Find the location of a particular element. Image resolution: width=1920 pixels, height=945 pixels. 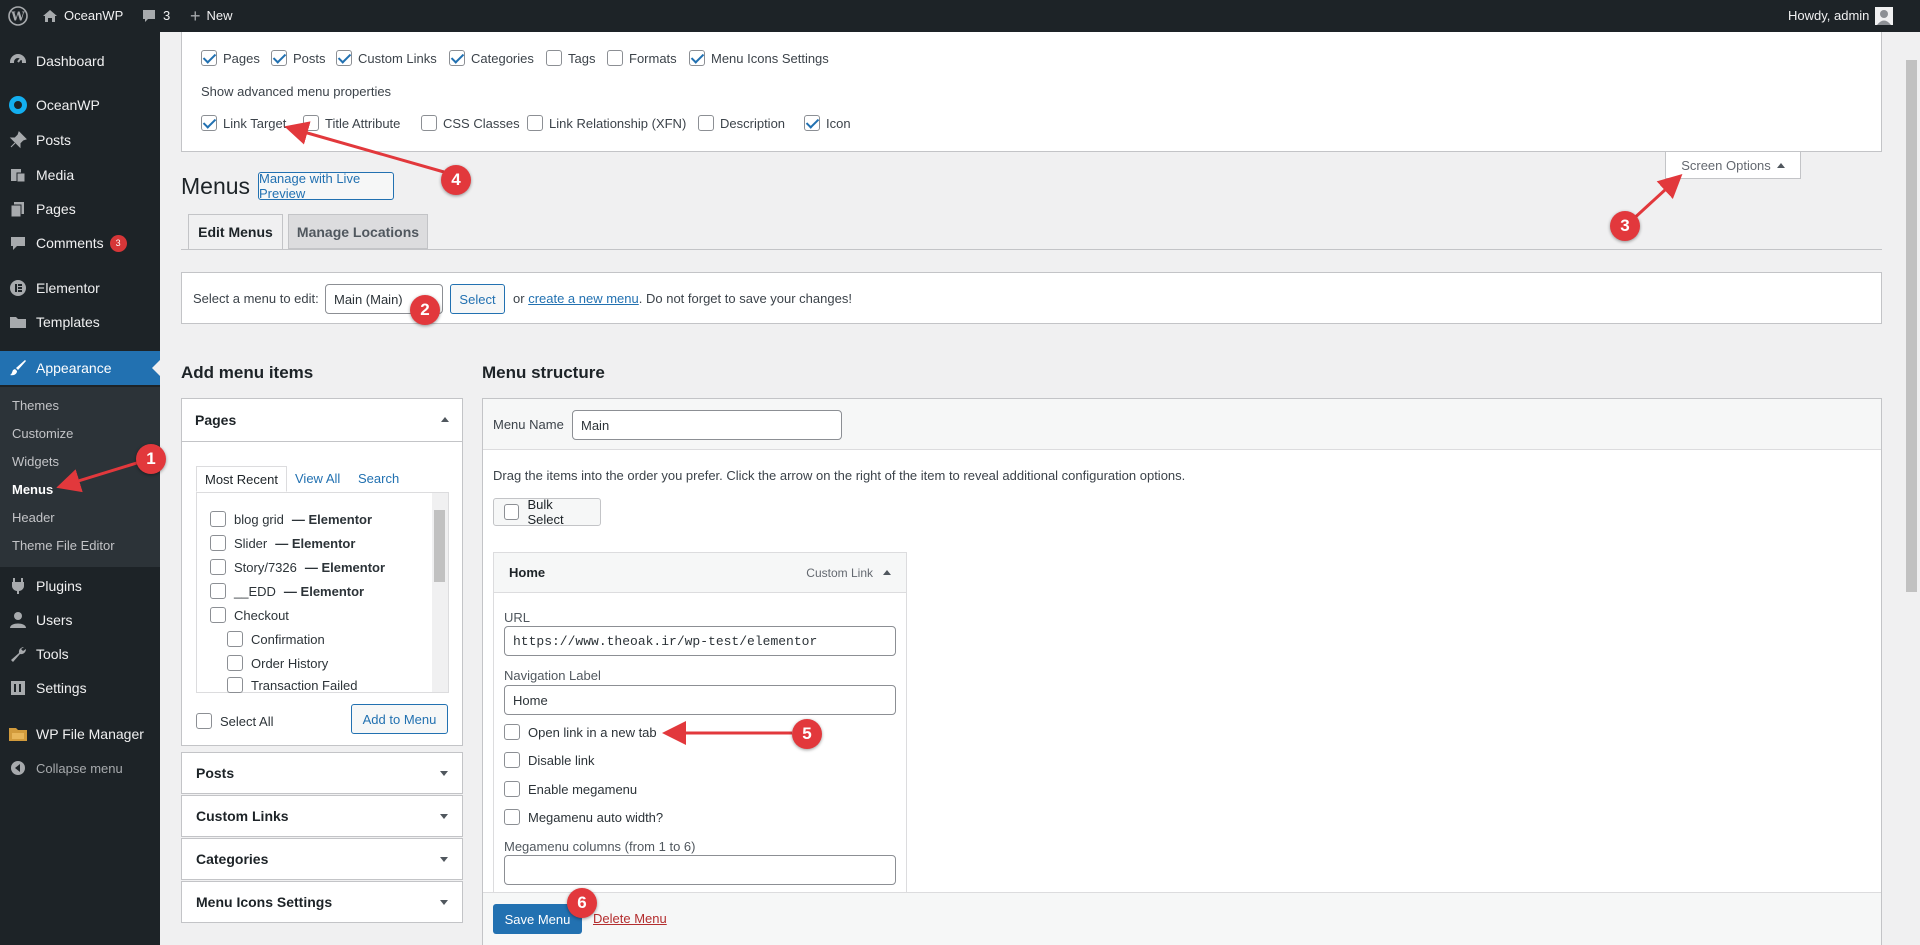

sidebar-item-plugins: Plugins is located at coordinates (80, 586).